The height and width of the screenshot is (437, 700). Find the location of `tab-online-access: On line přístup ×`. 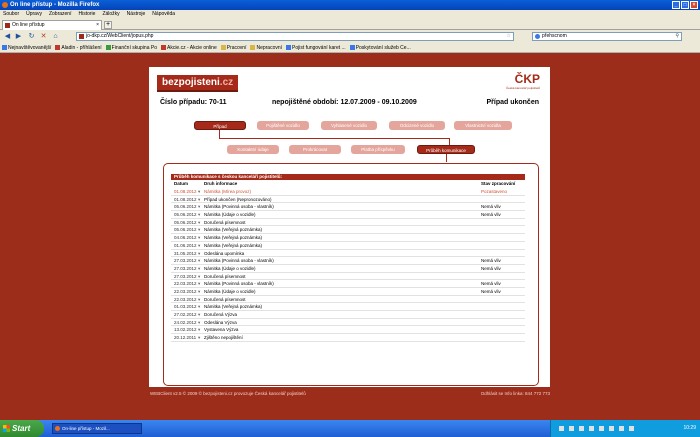

tab-online-access: On line přístup × is located at coordinates (52, 25).